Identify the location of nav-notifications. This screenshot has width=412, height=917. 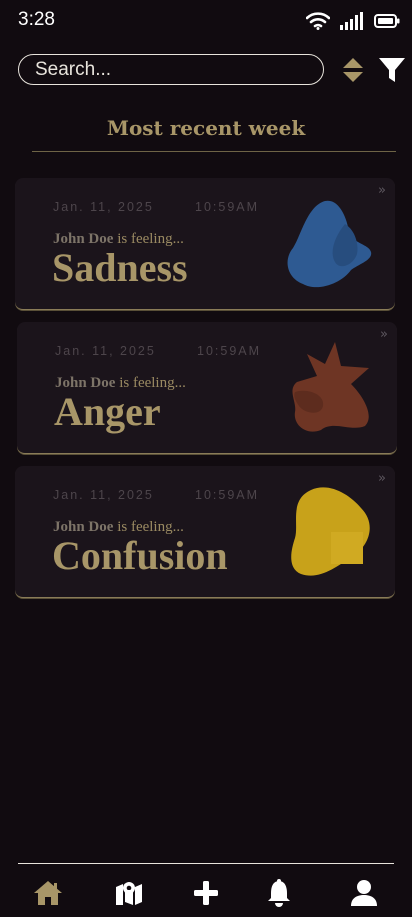
(279, 893).